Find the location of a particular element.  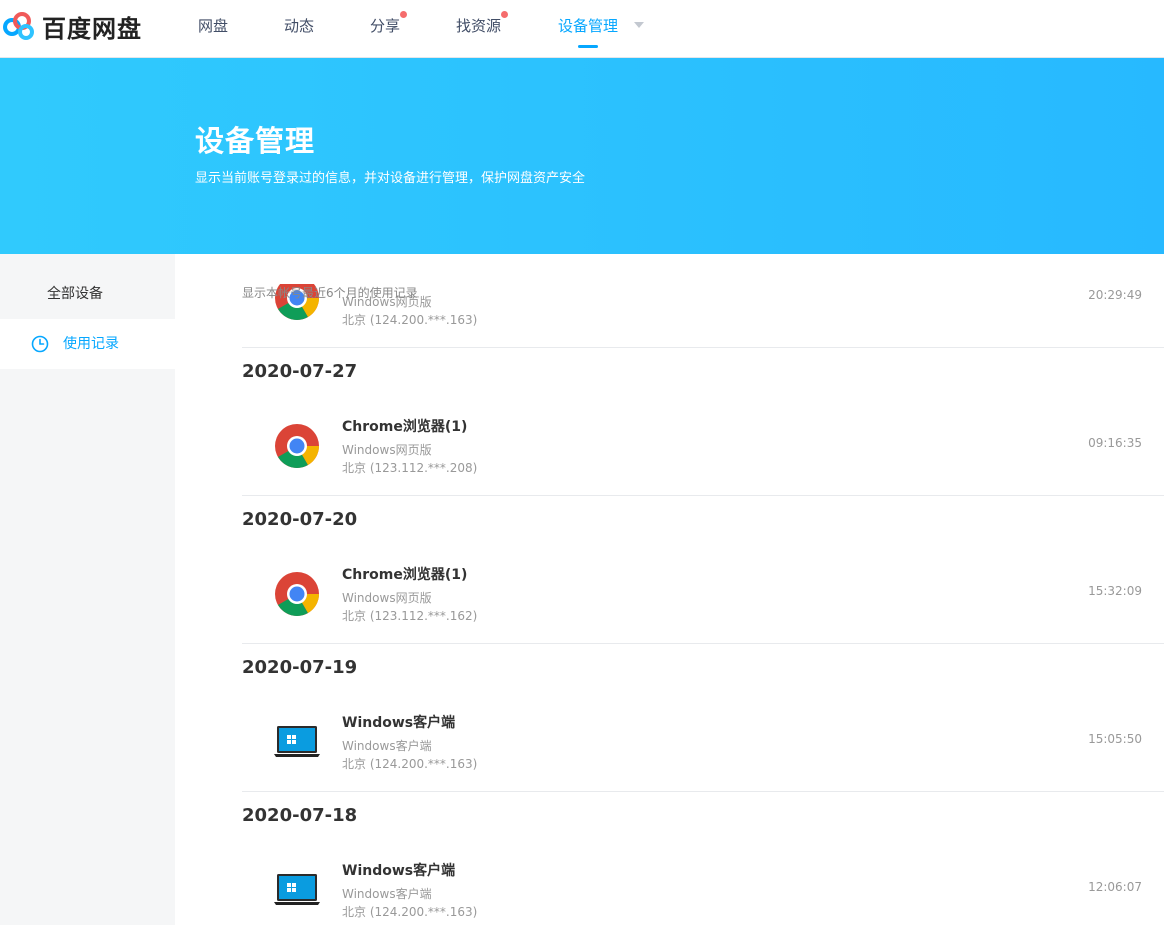

clock-icon is located at coordinates (40, 344).